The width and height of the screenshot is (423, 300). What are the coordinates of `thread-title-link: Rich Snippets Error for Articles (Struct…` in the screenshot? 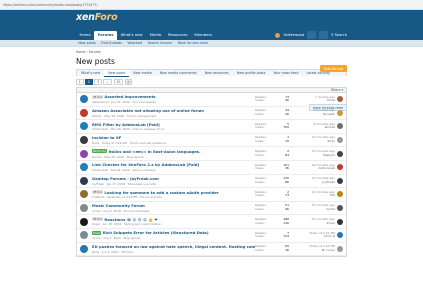 It's located at (156, 232).